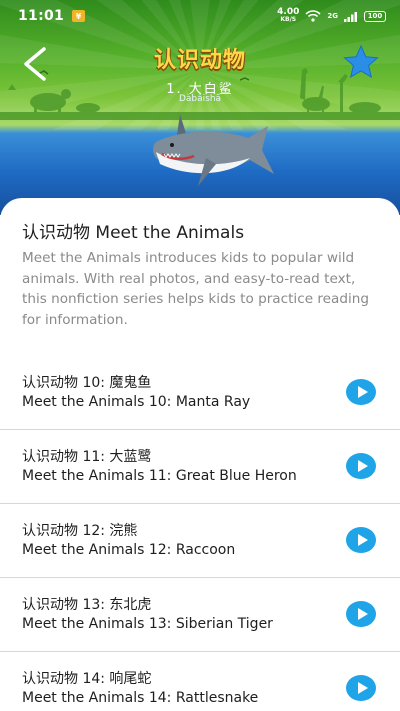 This screenshot has height=711, width=400. Describe the element at coordinates (133, 233) in the screenshot. I see `series-title: 认识动物 Meet the Animals` at that location.